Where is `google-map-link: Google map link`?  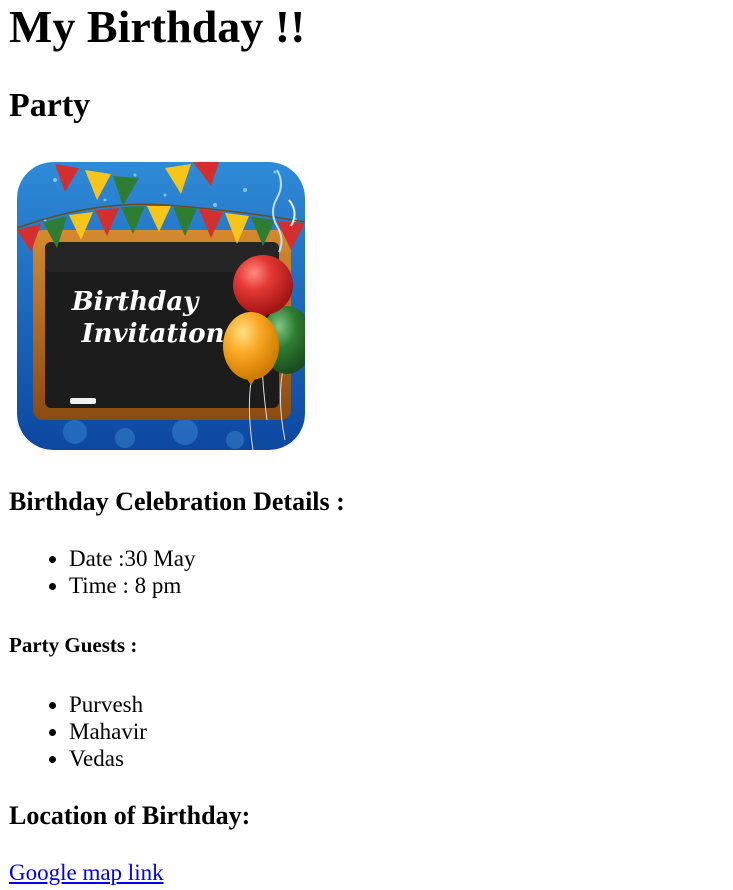 google-map-link: Google map link is located at coordinates (86, 873).